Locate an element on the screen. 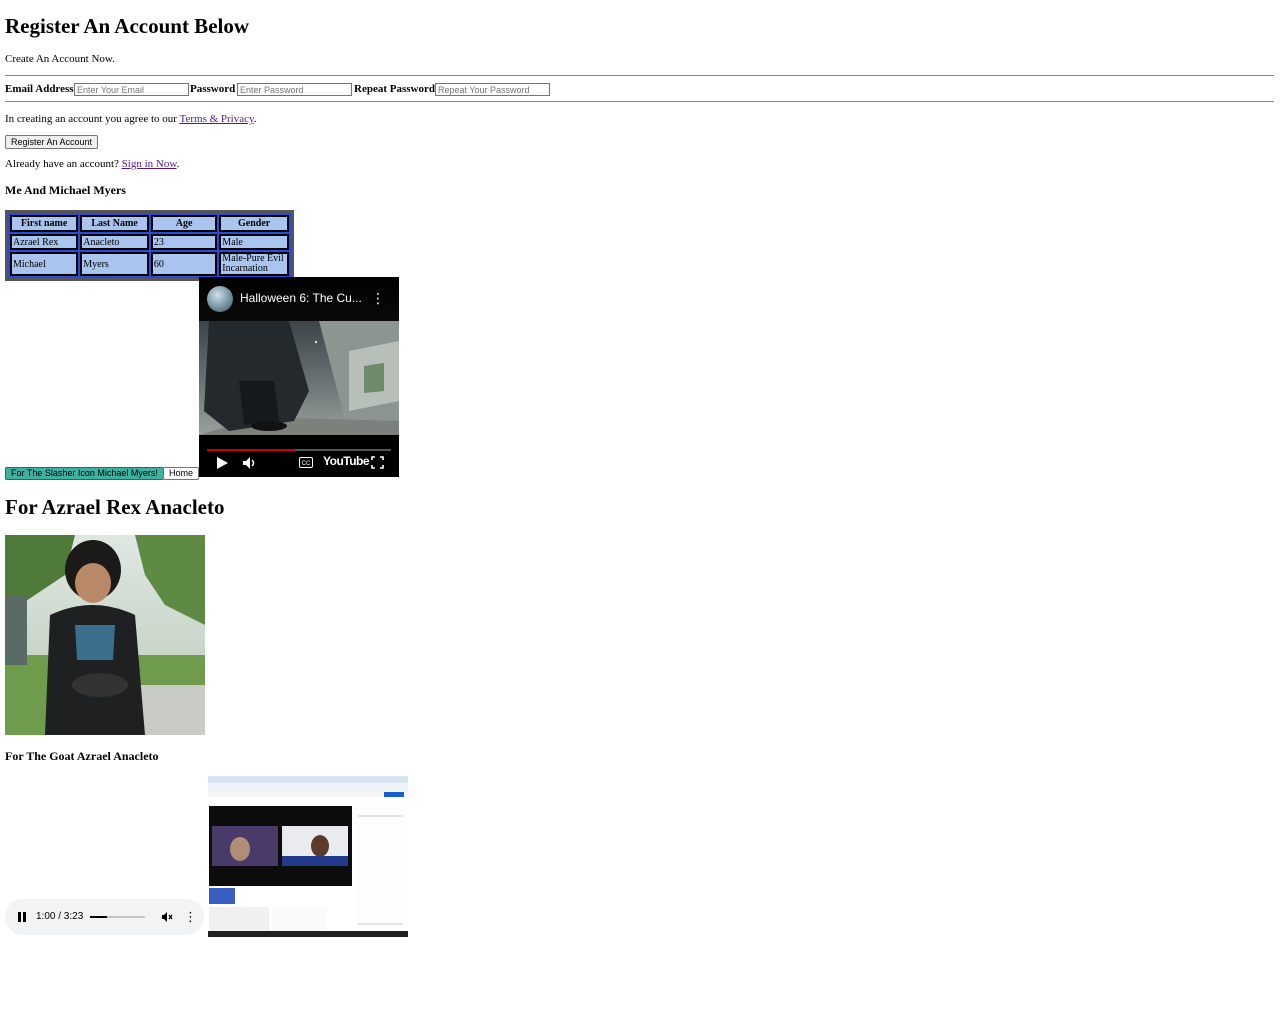 This screenshot has width=1280, height=1024. table-header-row: First name Last Name Age Gender is located at coordinates (149, 223).